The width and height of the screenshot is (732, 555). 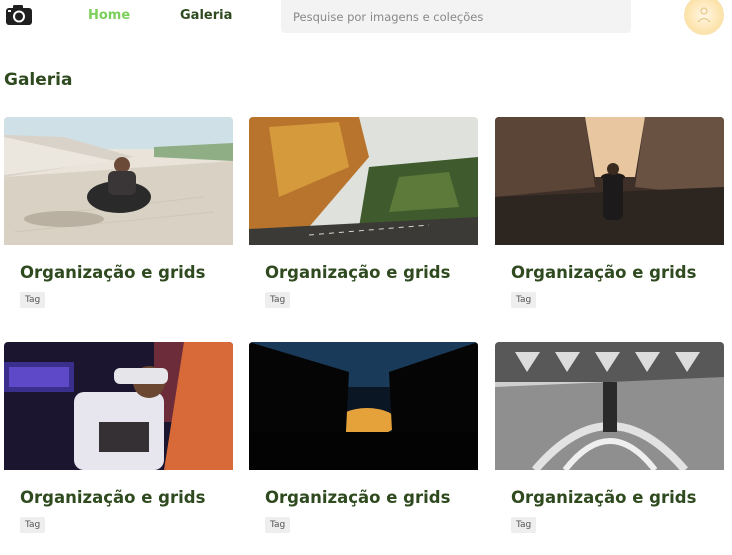 What do you see at coordinates (38, 80) in the screenshot?
I see `page-title: Galeria` at bounding box center [38, 80].